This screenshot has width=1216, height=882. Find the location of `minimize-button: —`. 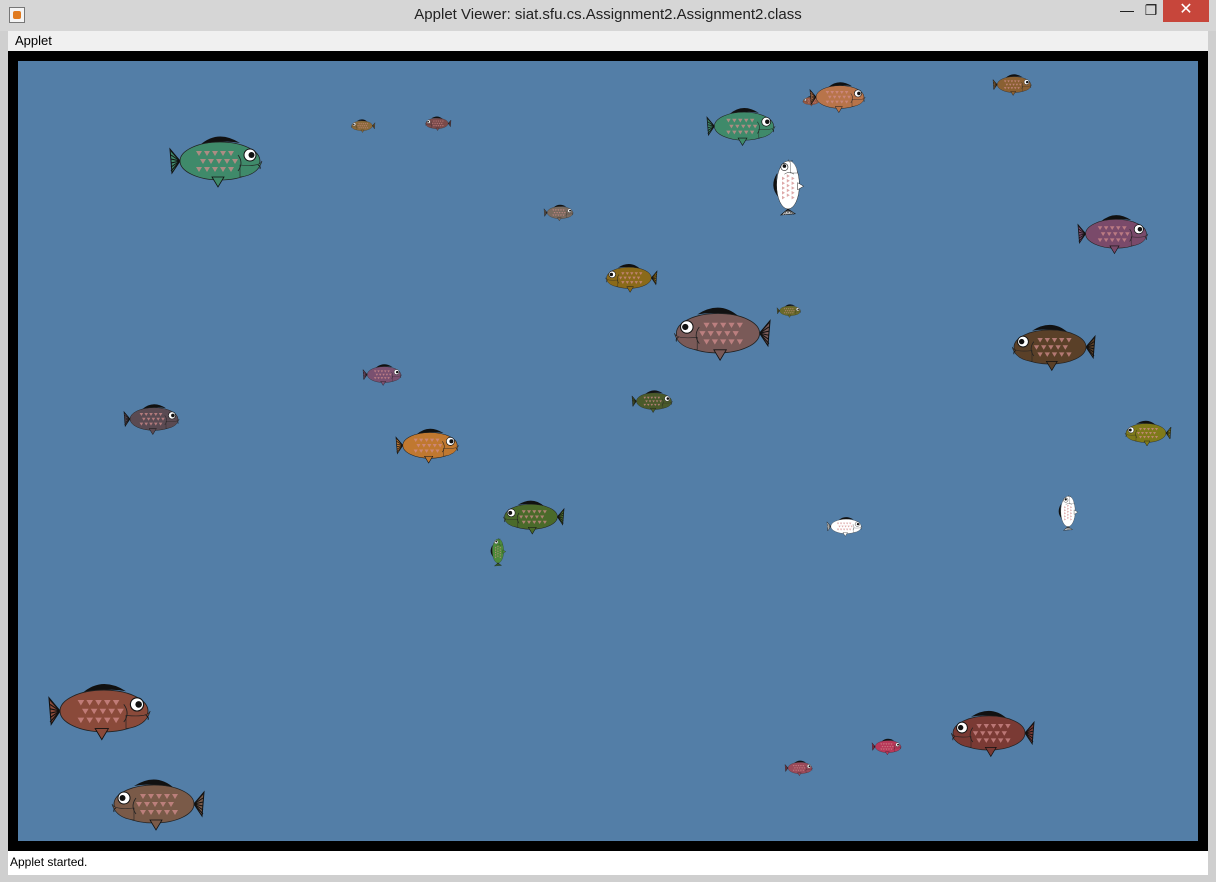

minimize-button: — is located at coordinates (1127, 11).